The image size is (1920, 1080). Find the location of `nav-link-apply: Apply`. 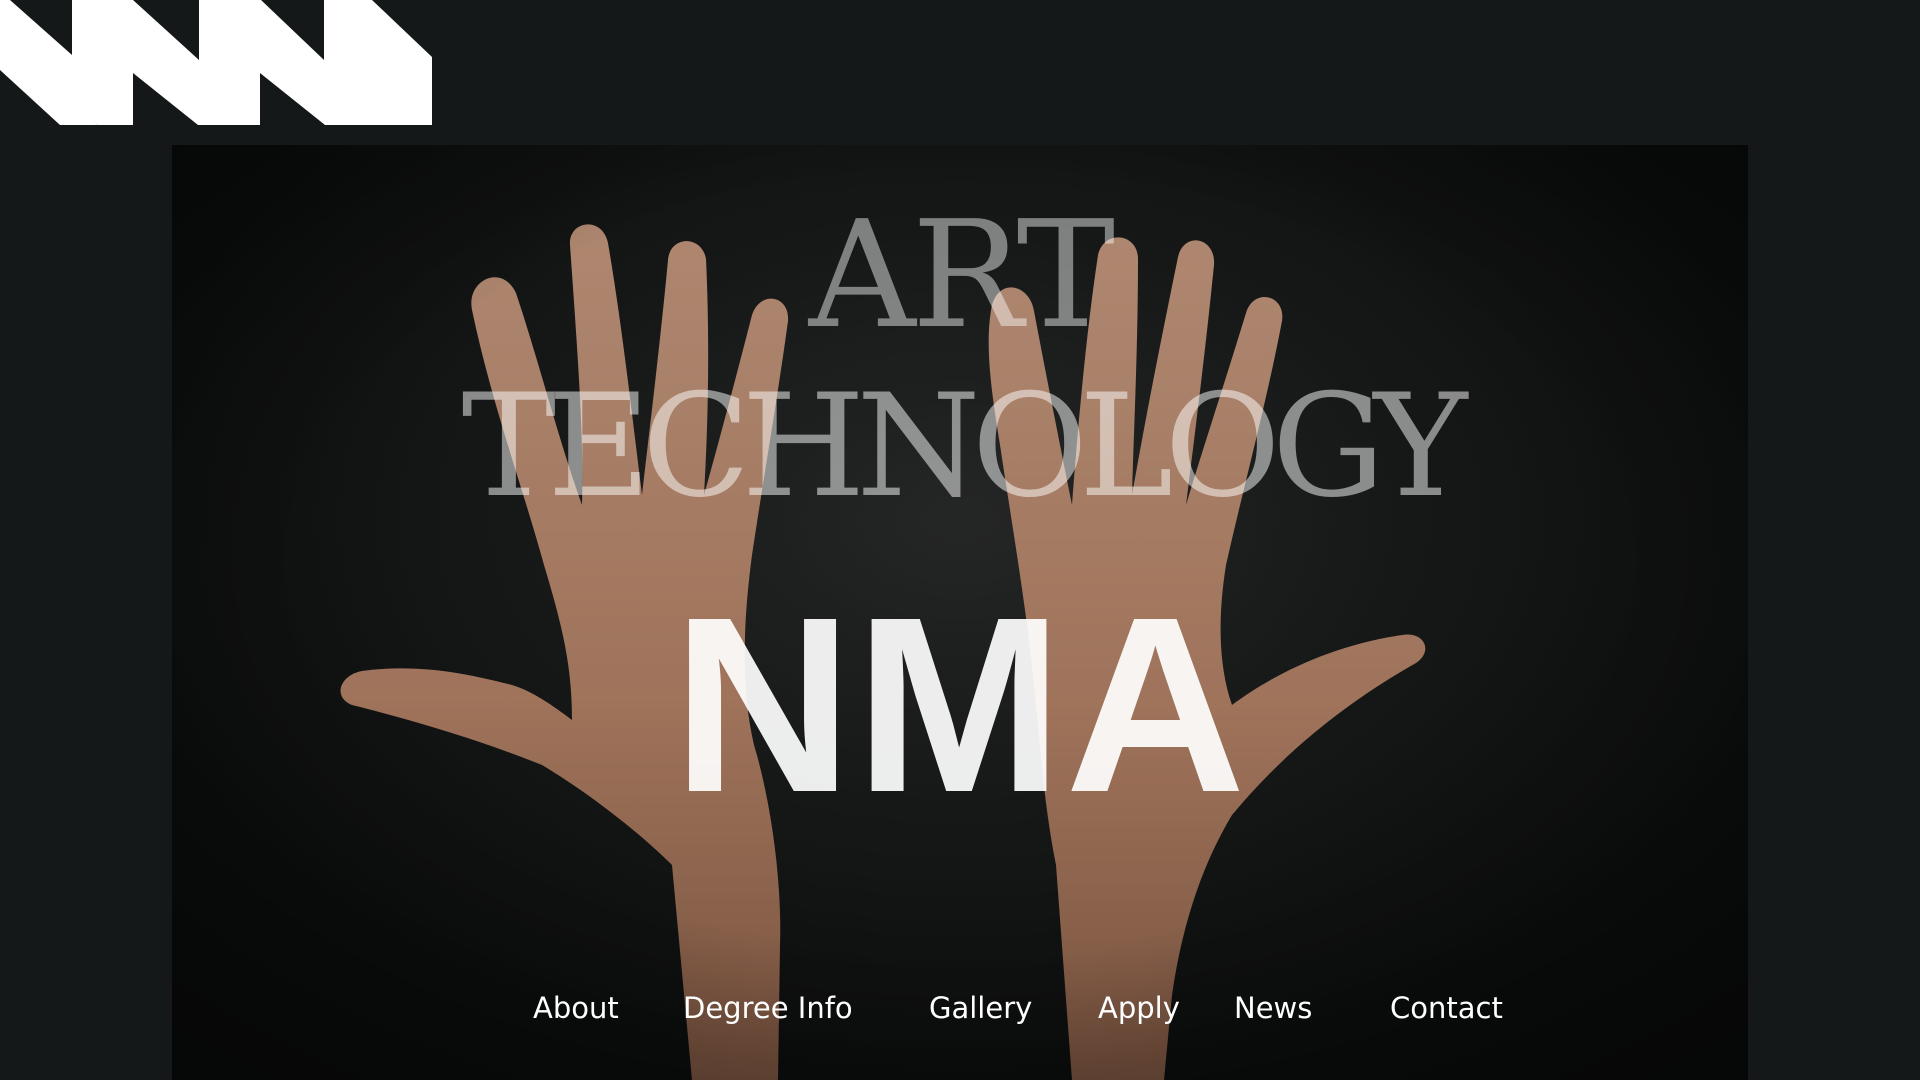

nav-link-apply: Apply is located at coordinates (1139, 1008).